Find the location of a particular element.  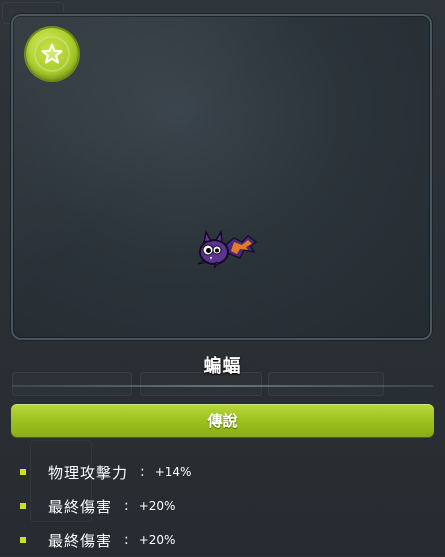

star-icon is located at coordinates (52, 54).